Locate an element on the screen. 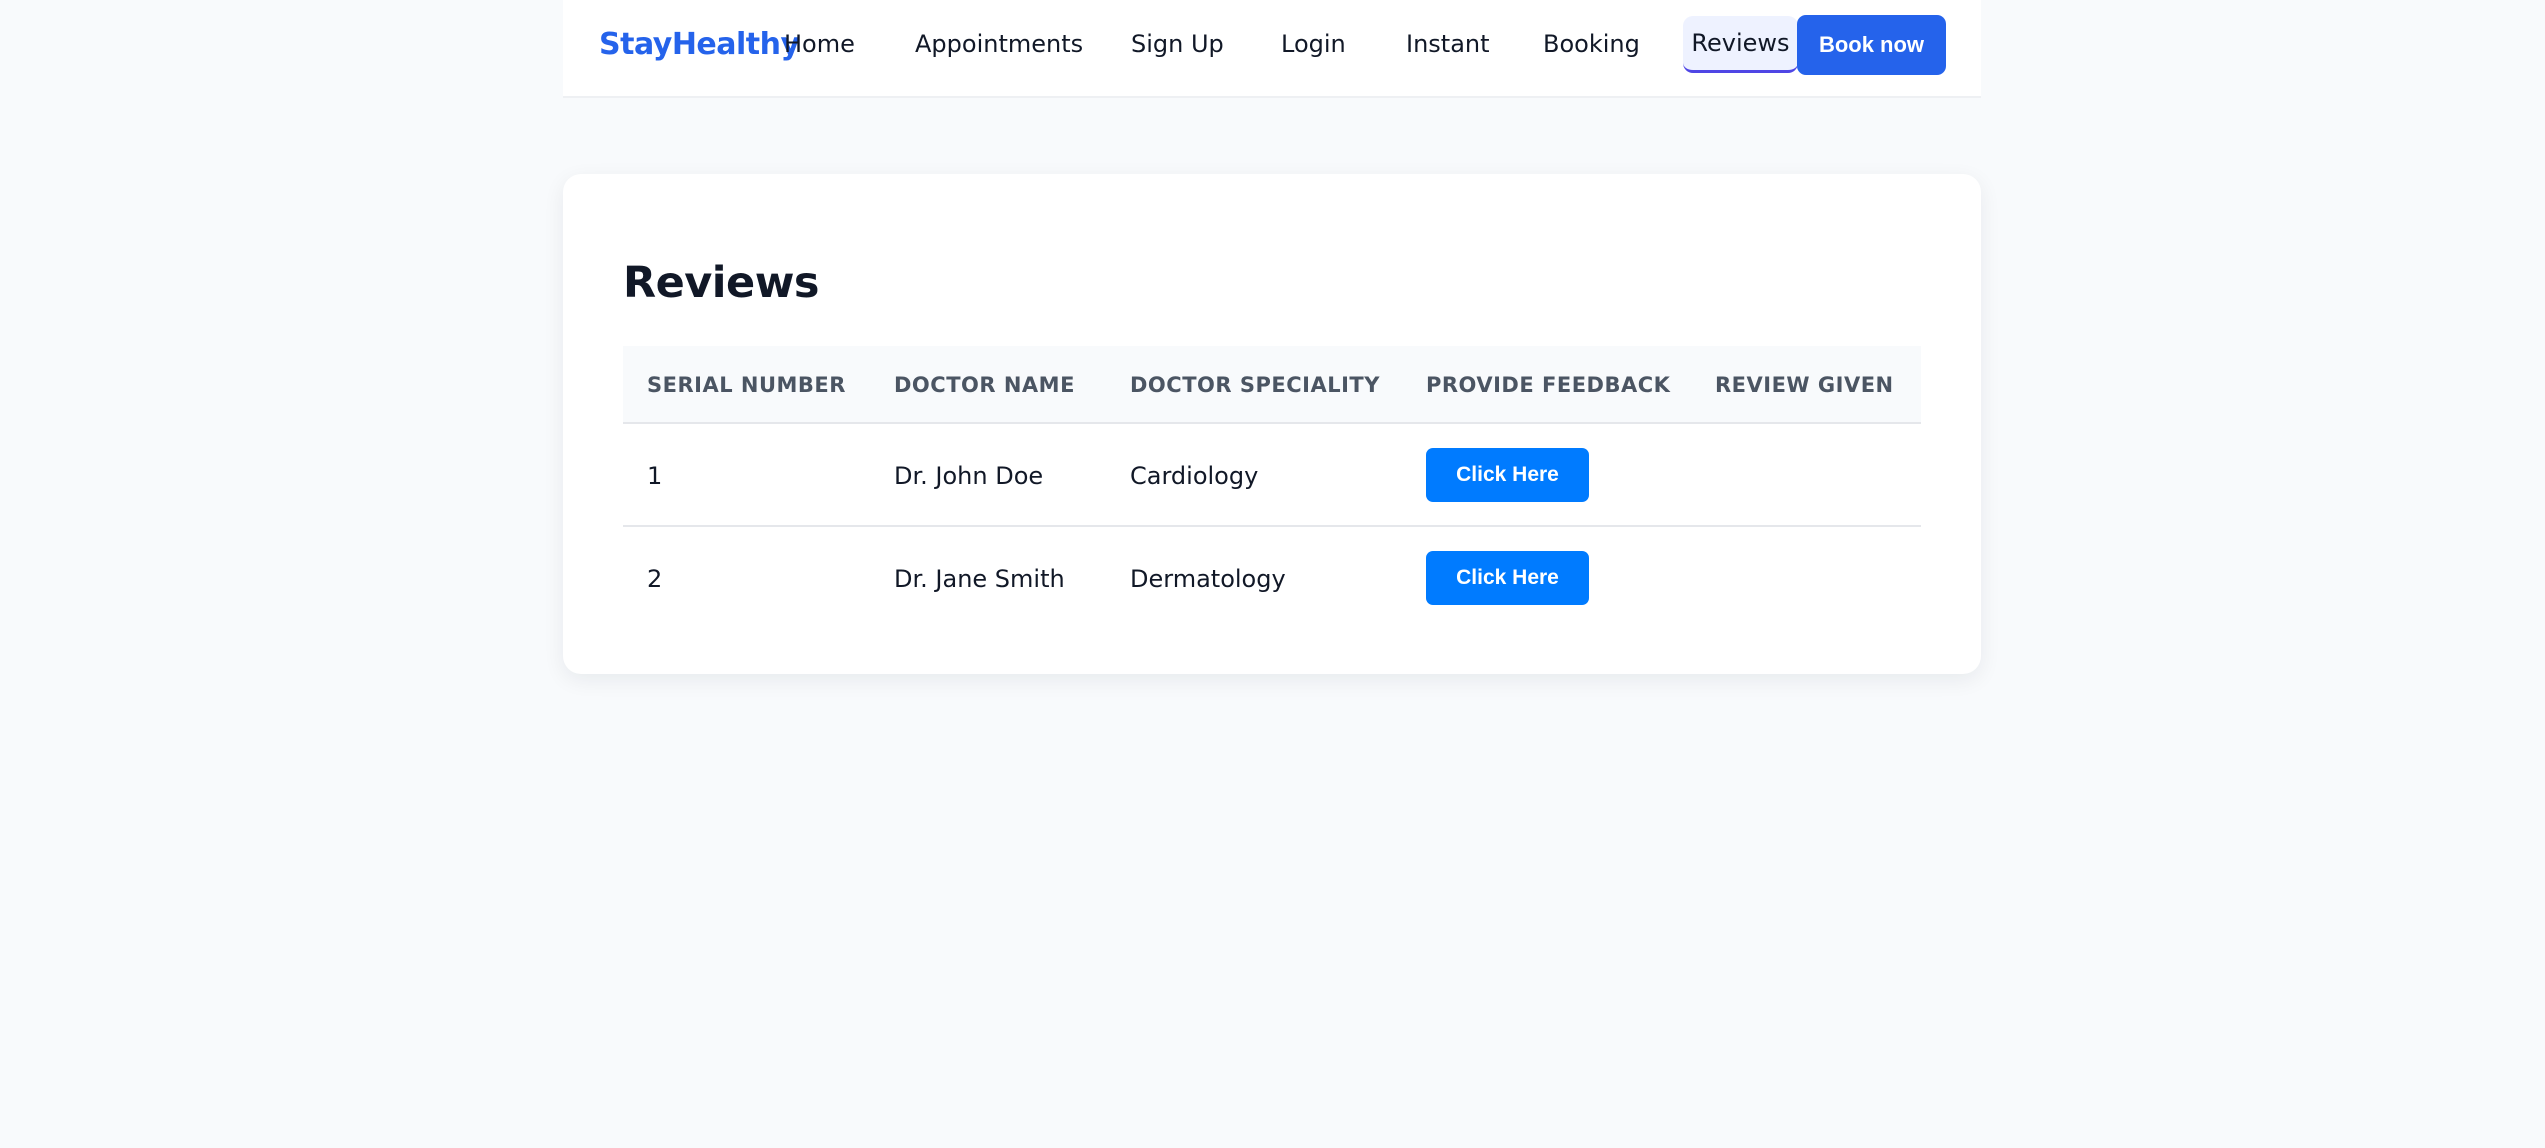 The height and width of the screenshot is (1148, 2545). column-serial-number: SERIAL NUMBER is located at coordinates (746, 385).